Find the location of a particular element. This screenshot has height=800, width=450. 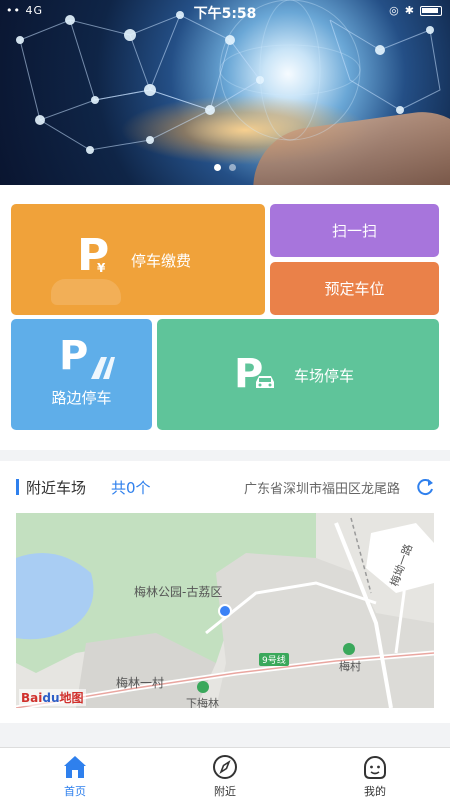

road-lines-icon is located at coordinates (103, 368).